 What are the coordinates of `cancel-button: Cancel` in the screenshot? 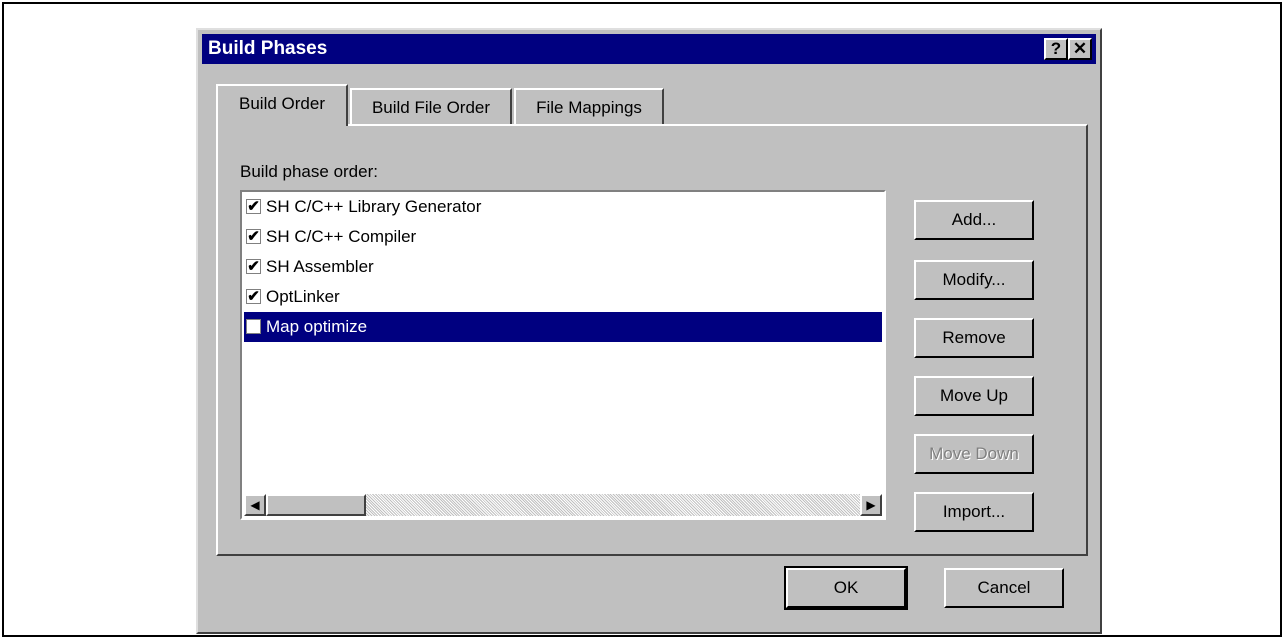 It's located at (1004, 588).